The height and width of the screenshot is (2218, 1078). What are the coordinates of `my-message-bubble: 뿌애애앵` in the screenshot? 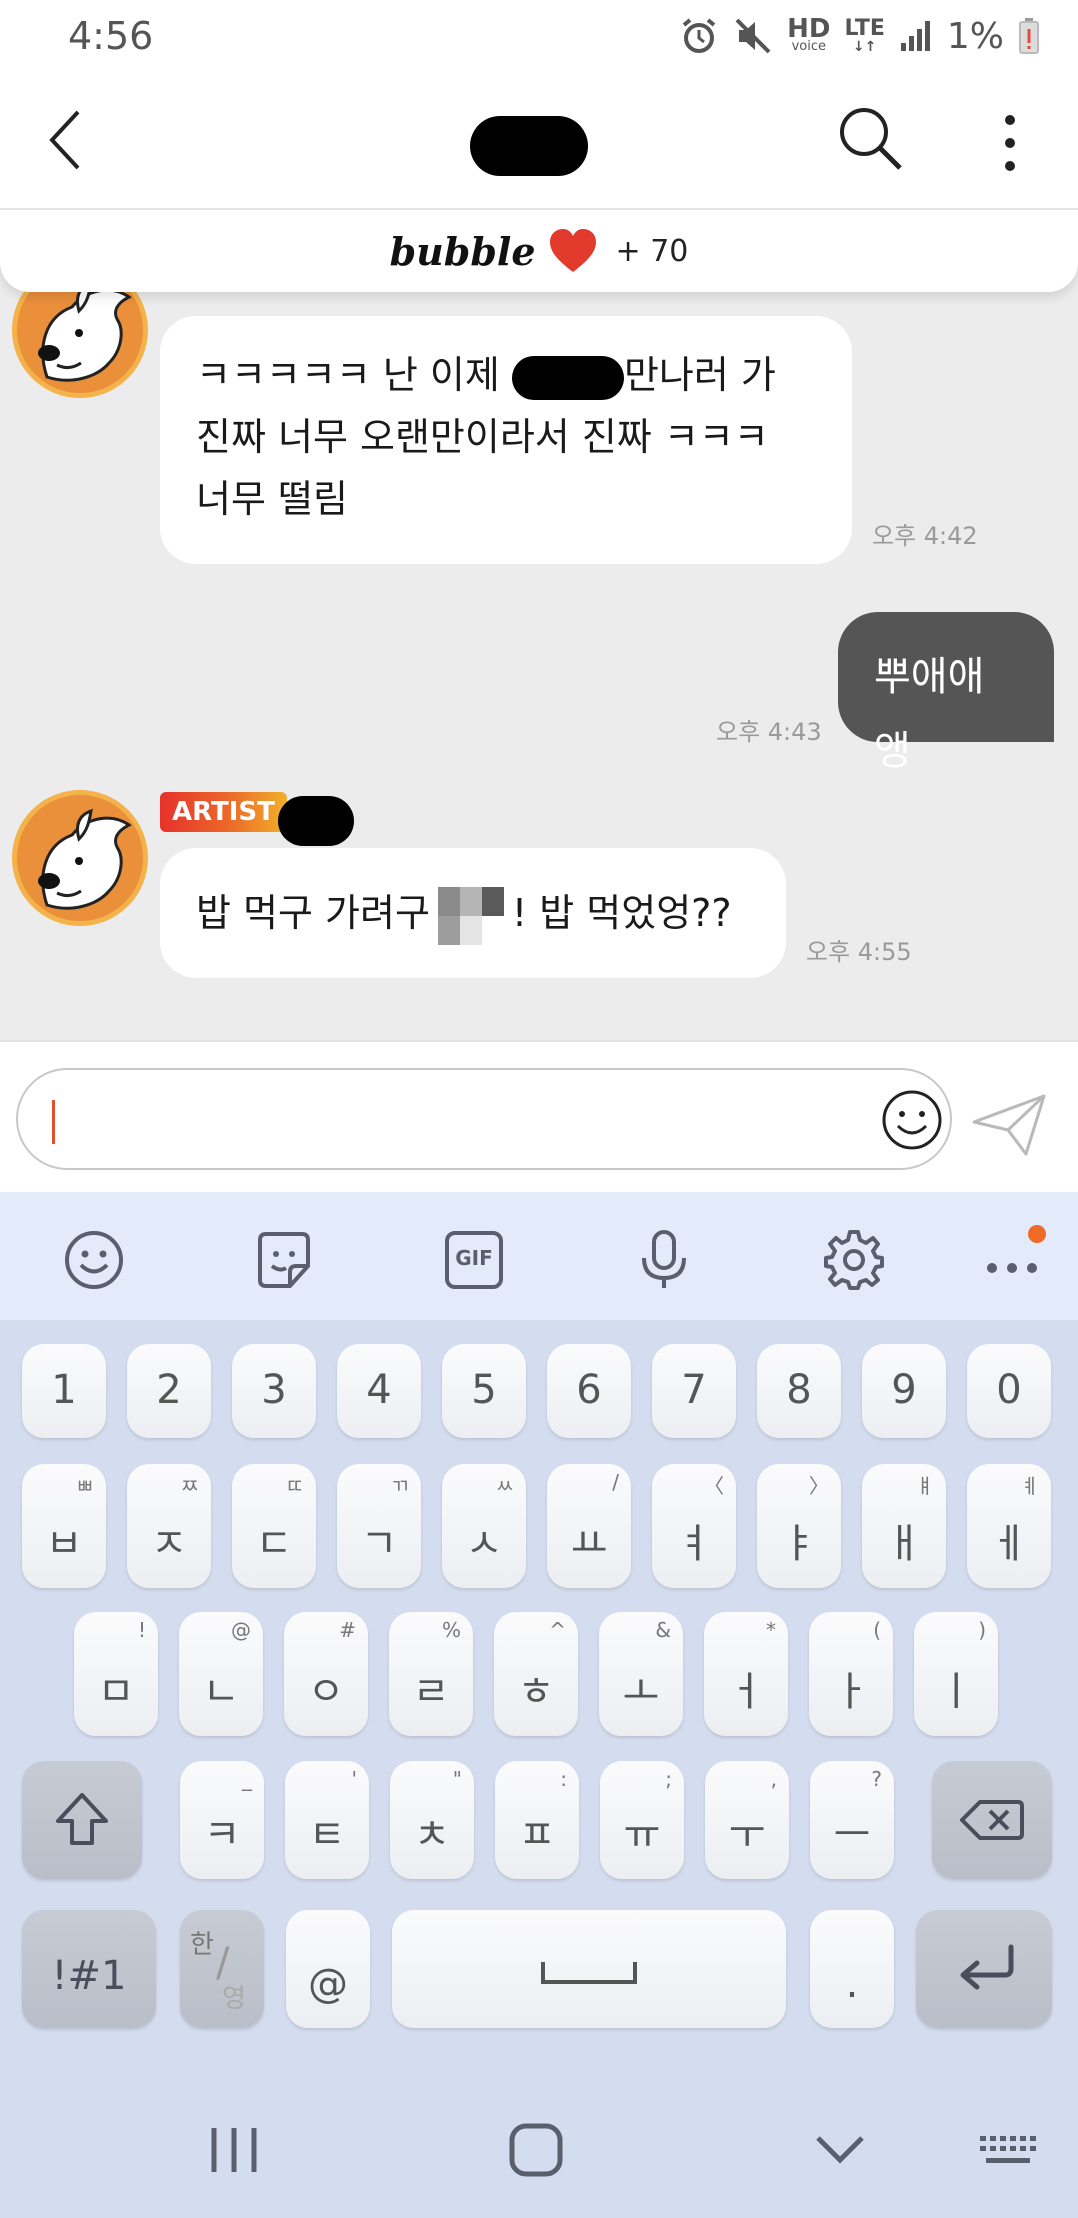 It's located at (946, 693).